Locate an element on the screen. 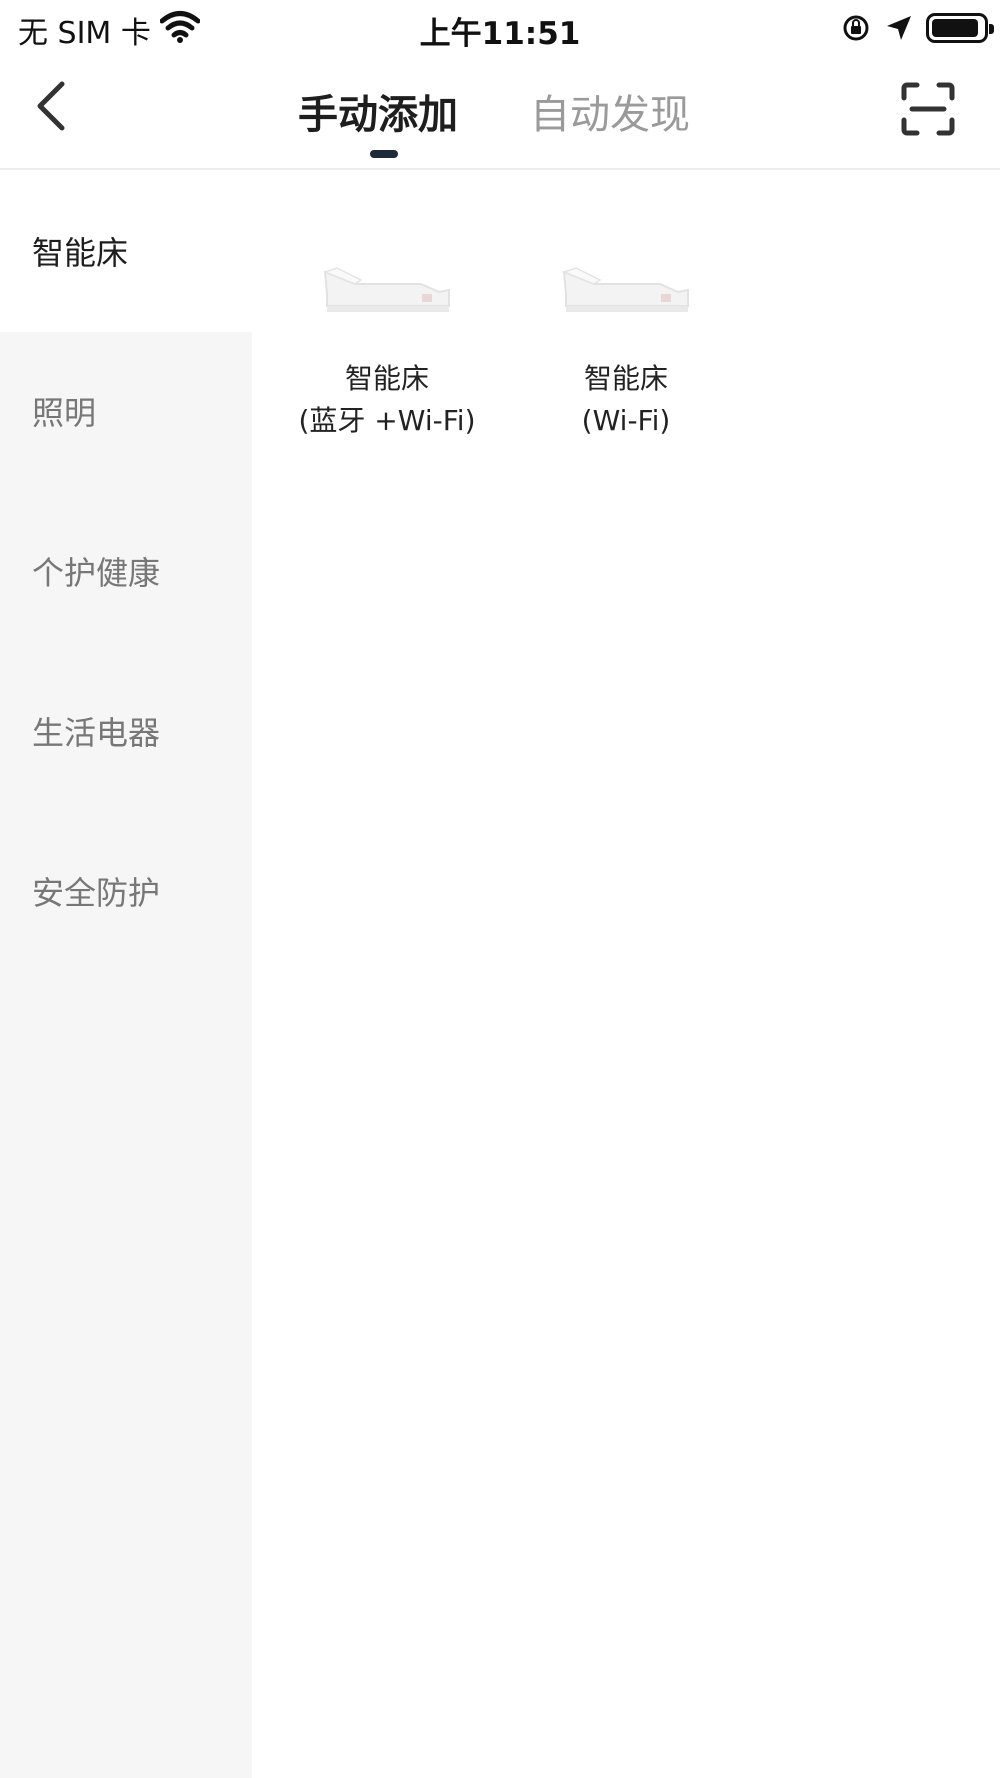 The width and height of the screenshot is (1000, 1778). sidebar-item-security: 安全防护 is located at coordinates (126, 892).